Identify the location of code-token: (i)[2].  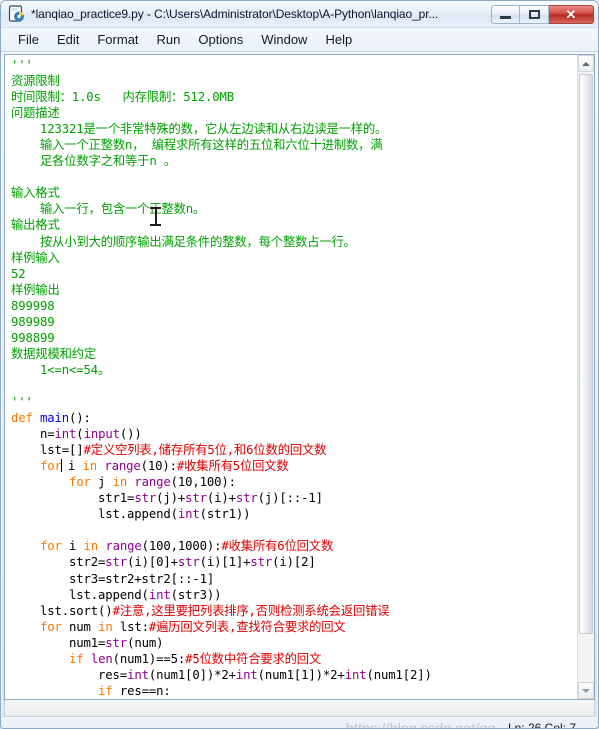
(294, 562).